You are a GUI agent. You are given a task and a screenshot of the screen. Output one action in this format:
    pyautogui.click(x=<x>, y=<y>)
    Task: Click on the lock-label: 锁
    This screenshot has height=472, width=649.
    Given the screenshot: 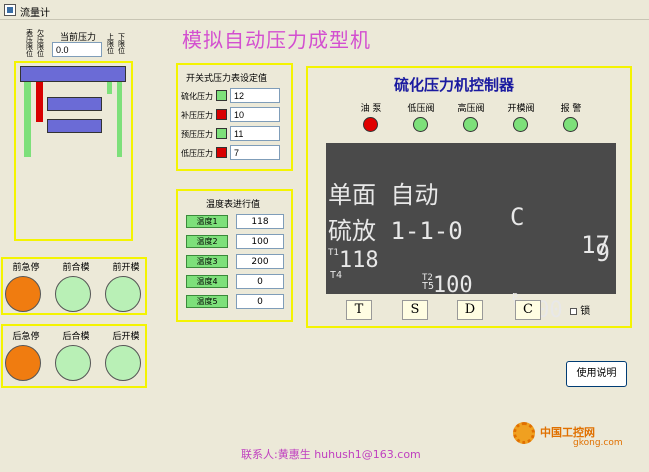 What is the action you would take?
    pyautogui.click(x=585, y=311)
    